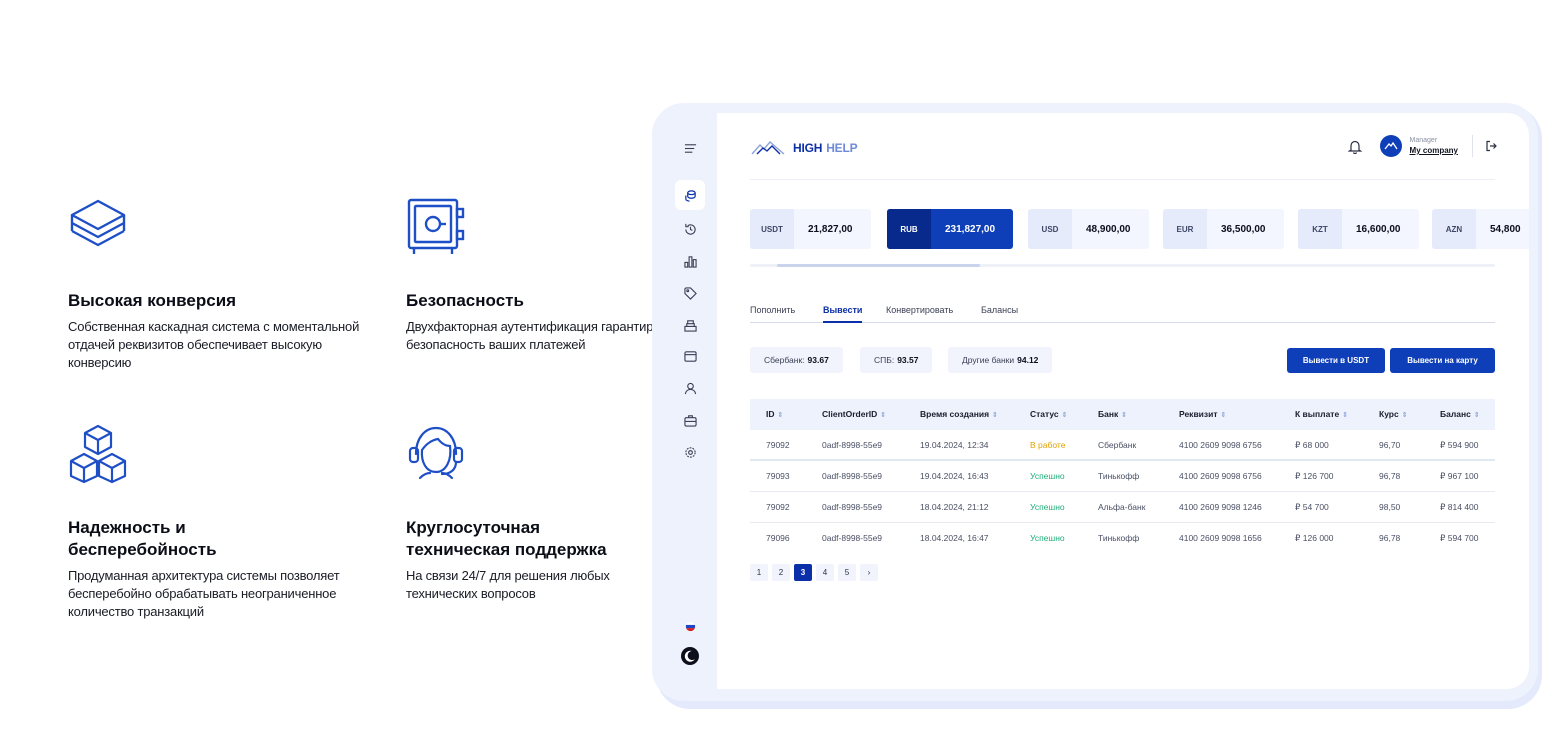 The image size is (1568, 749). Describe the element at coordinates (1050, 229) in the screenshot. I see `currency-code: USD` at that location.